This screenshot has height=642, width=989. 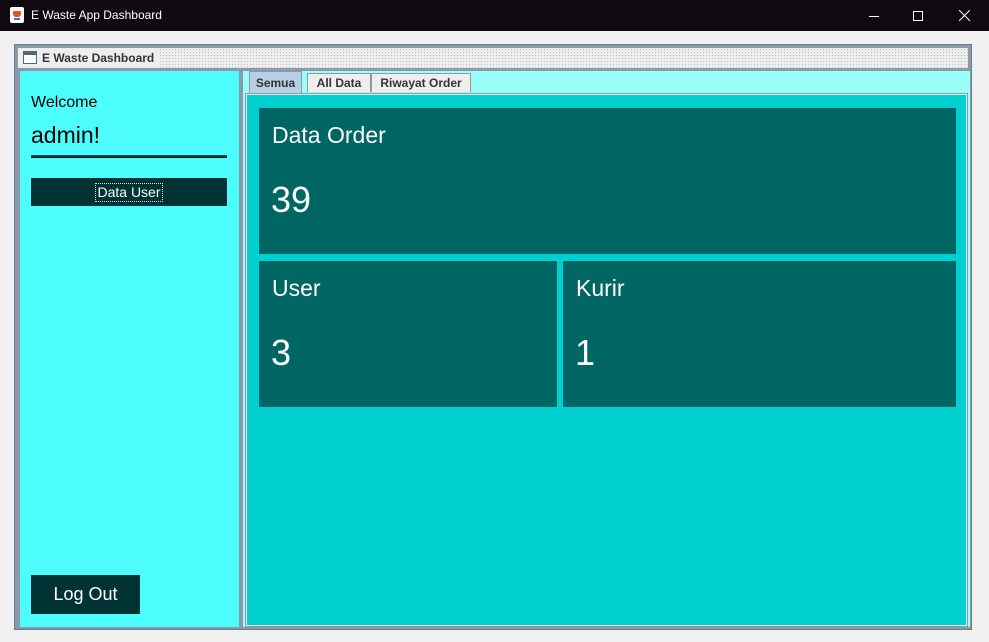 What do you see at coordinates (421, 82) in the screenshot?
I see `tab-riwayat-order: Riwayat Order` at bounding box center [421, 82].